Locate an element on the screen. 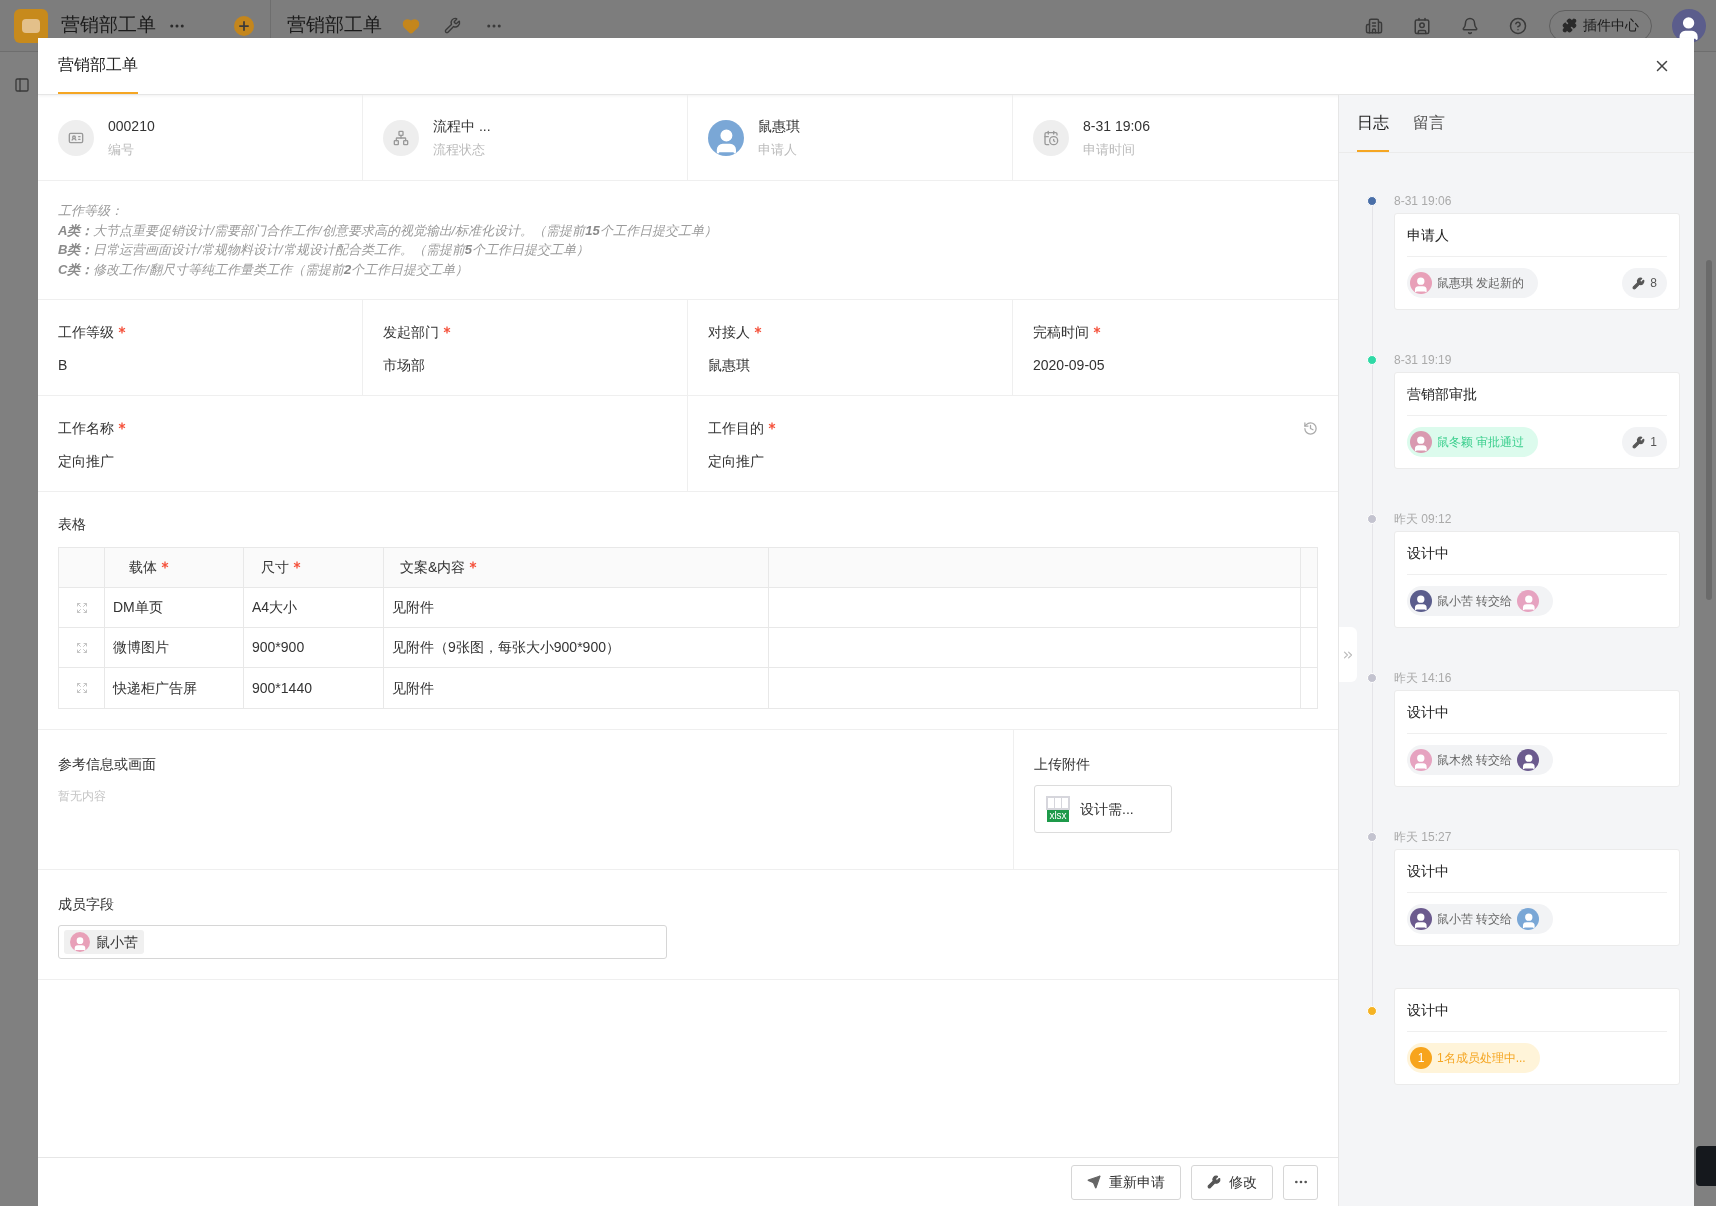 This screenshot has height=1206, width=1716. field-label: 工作目的 is located at coordinates (736, 428).